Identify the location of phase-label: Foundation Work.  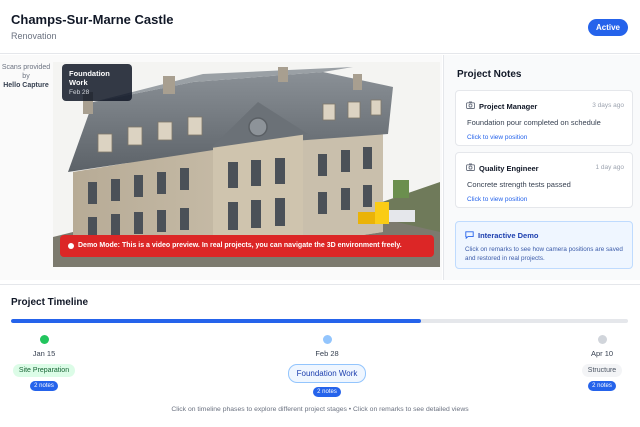
(327, 373).